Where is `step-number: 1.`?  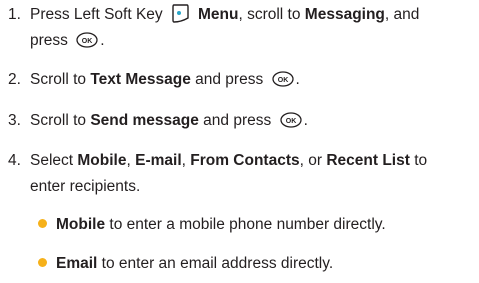
step-number: 1. is located at coordinates (14, 14).